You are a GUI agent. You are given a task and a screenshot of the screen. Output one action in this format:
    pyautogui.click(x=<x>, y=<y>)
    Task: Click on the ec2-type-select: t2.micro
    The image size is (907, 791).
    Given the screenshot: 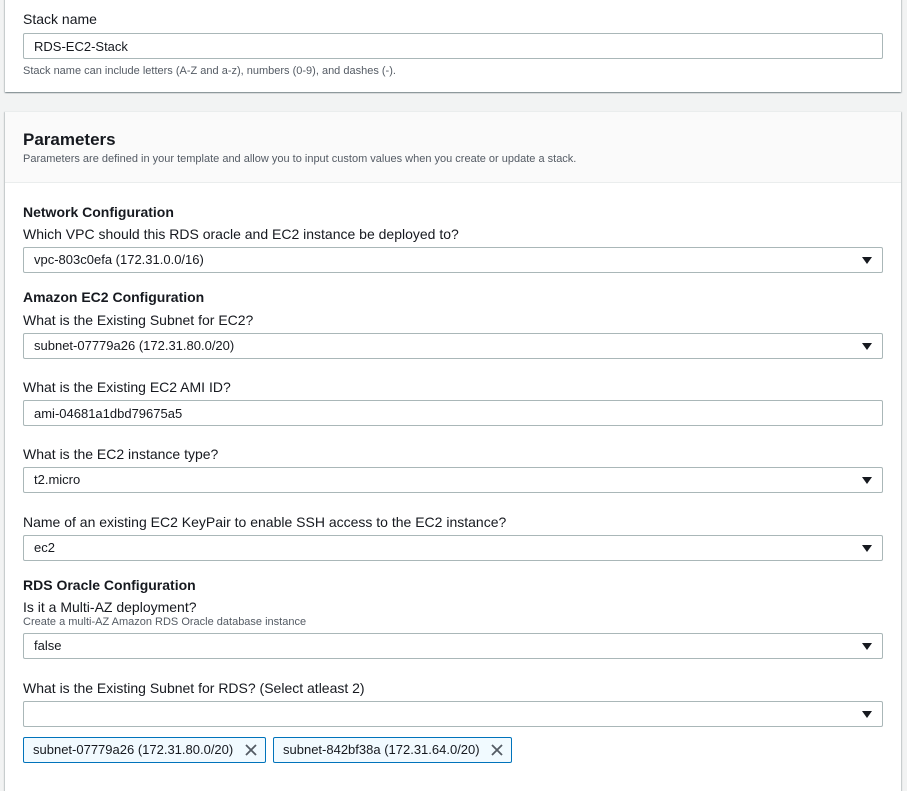 What is the action you would take?
    pyautogui.click(x=453, y=480)
    